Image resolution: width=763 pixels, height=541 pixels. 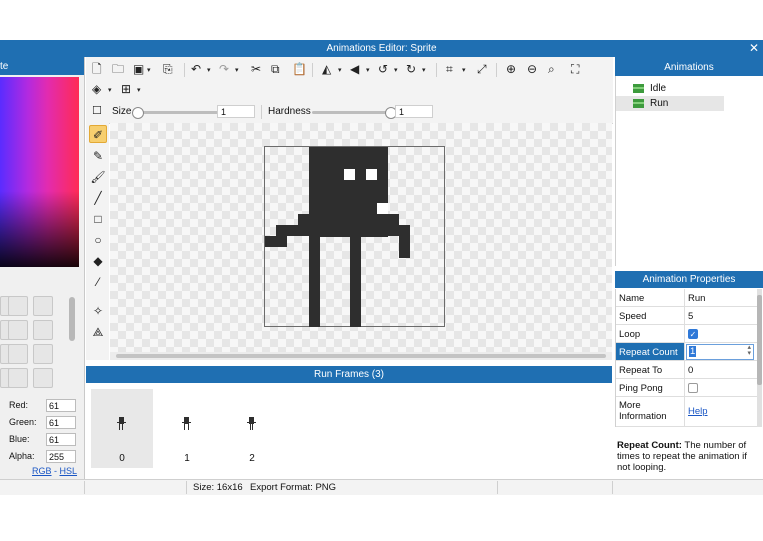 What do you see at coordinates (641, 388) in the screenshot?
I see `property-key: Ping Pong` at bounding box center [641, 388].